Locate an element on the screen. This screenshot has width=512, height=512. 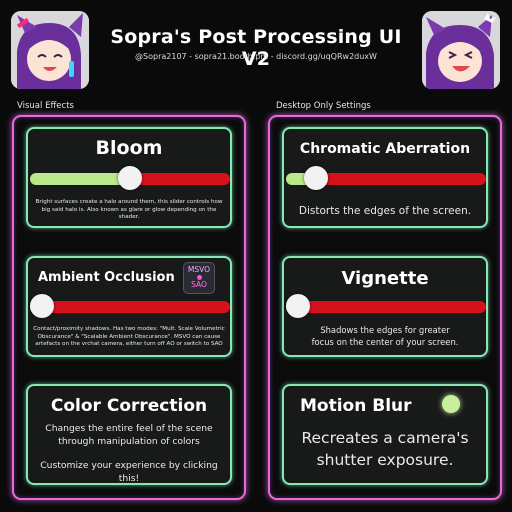
vignette-slider is located at coordinates (386, 306).